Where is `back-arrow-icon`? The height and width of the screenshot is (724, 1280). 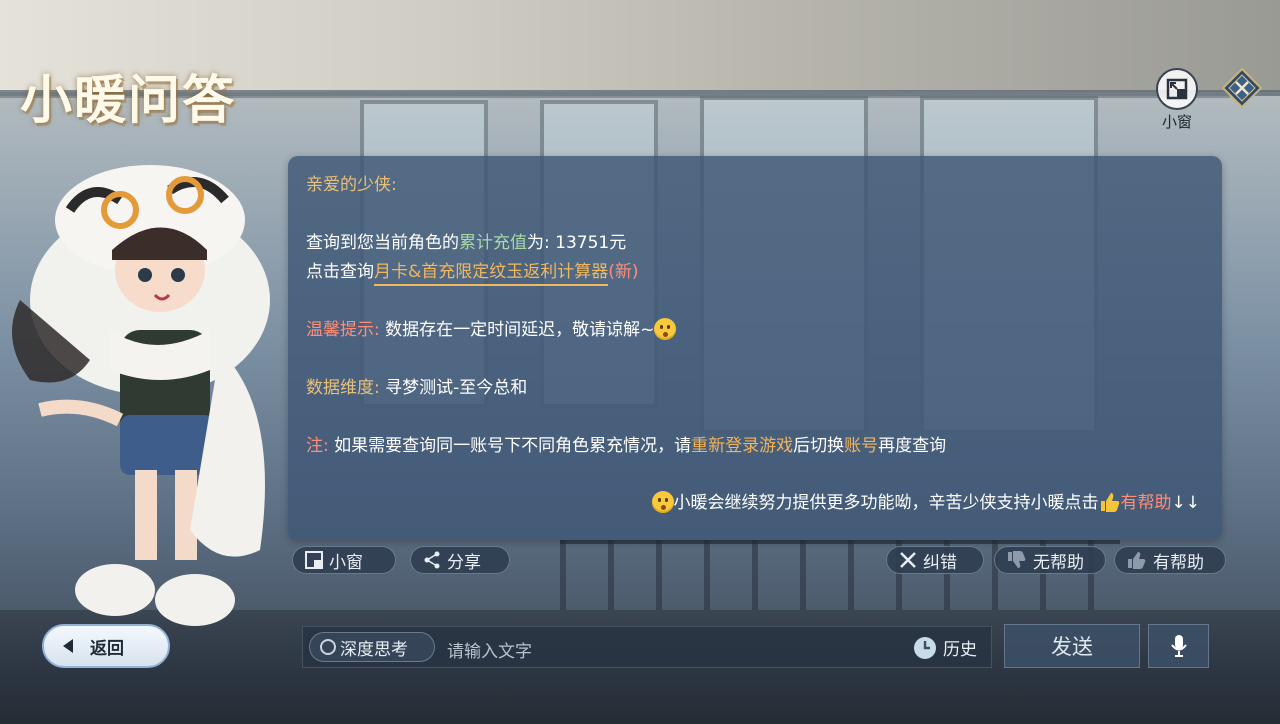
back-arrow-icon is located at coordinates (68, 646).